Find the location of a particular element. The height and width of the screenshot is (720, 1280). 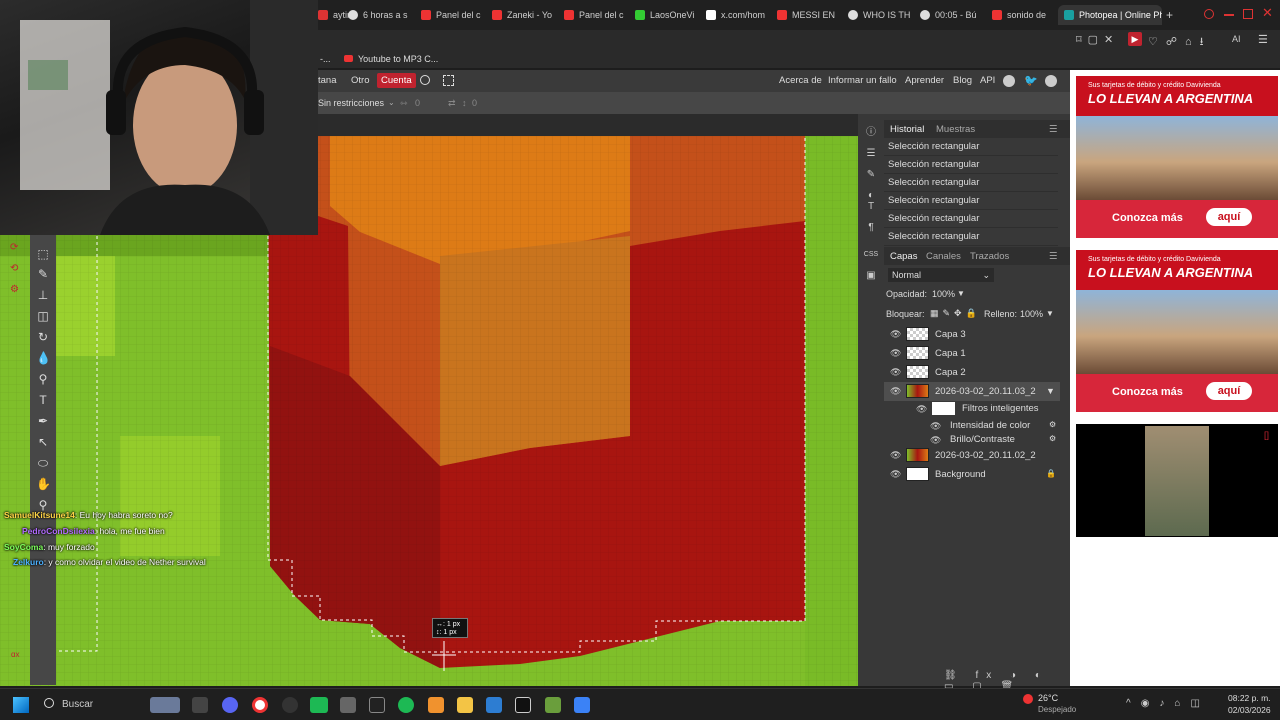

weather-temp: 26°C is located at coordinates (1048, 698).